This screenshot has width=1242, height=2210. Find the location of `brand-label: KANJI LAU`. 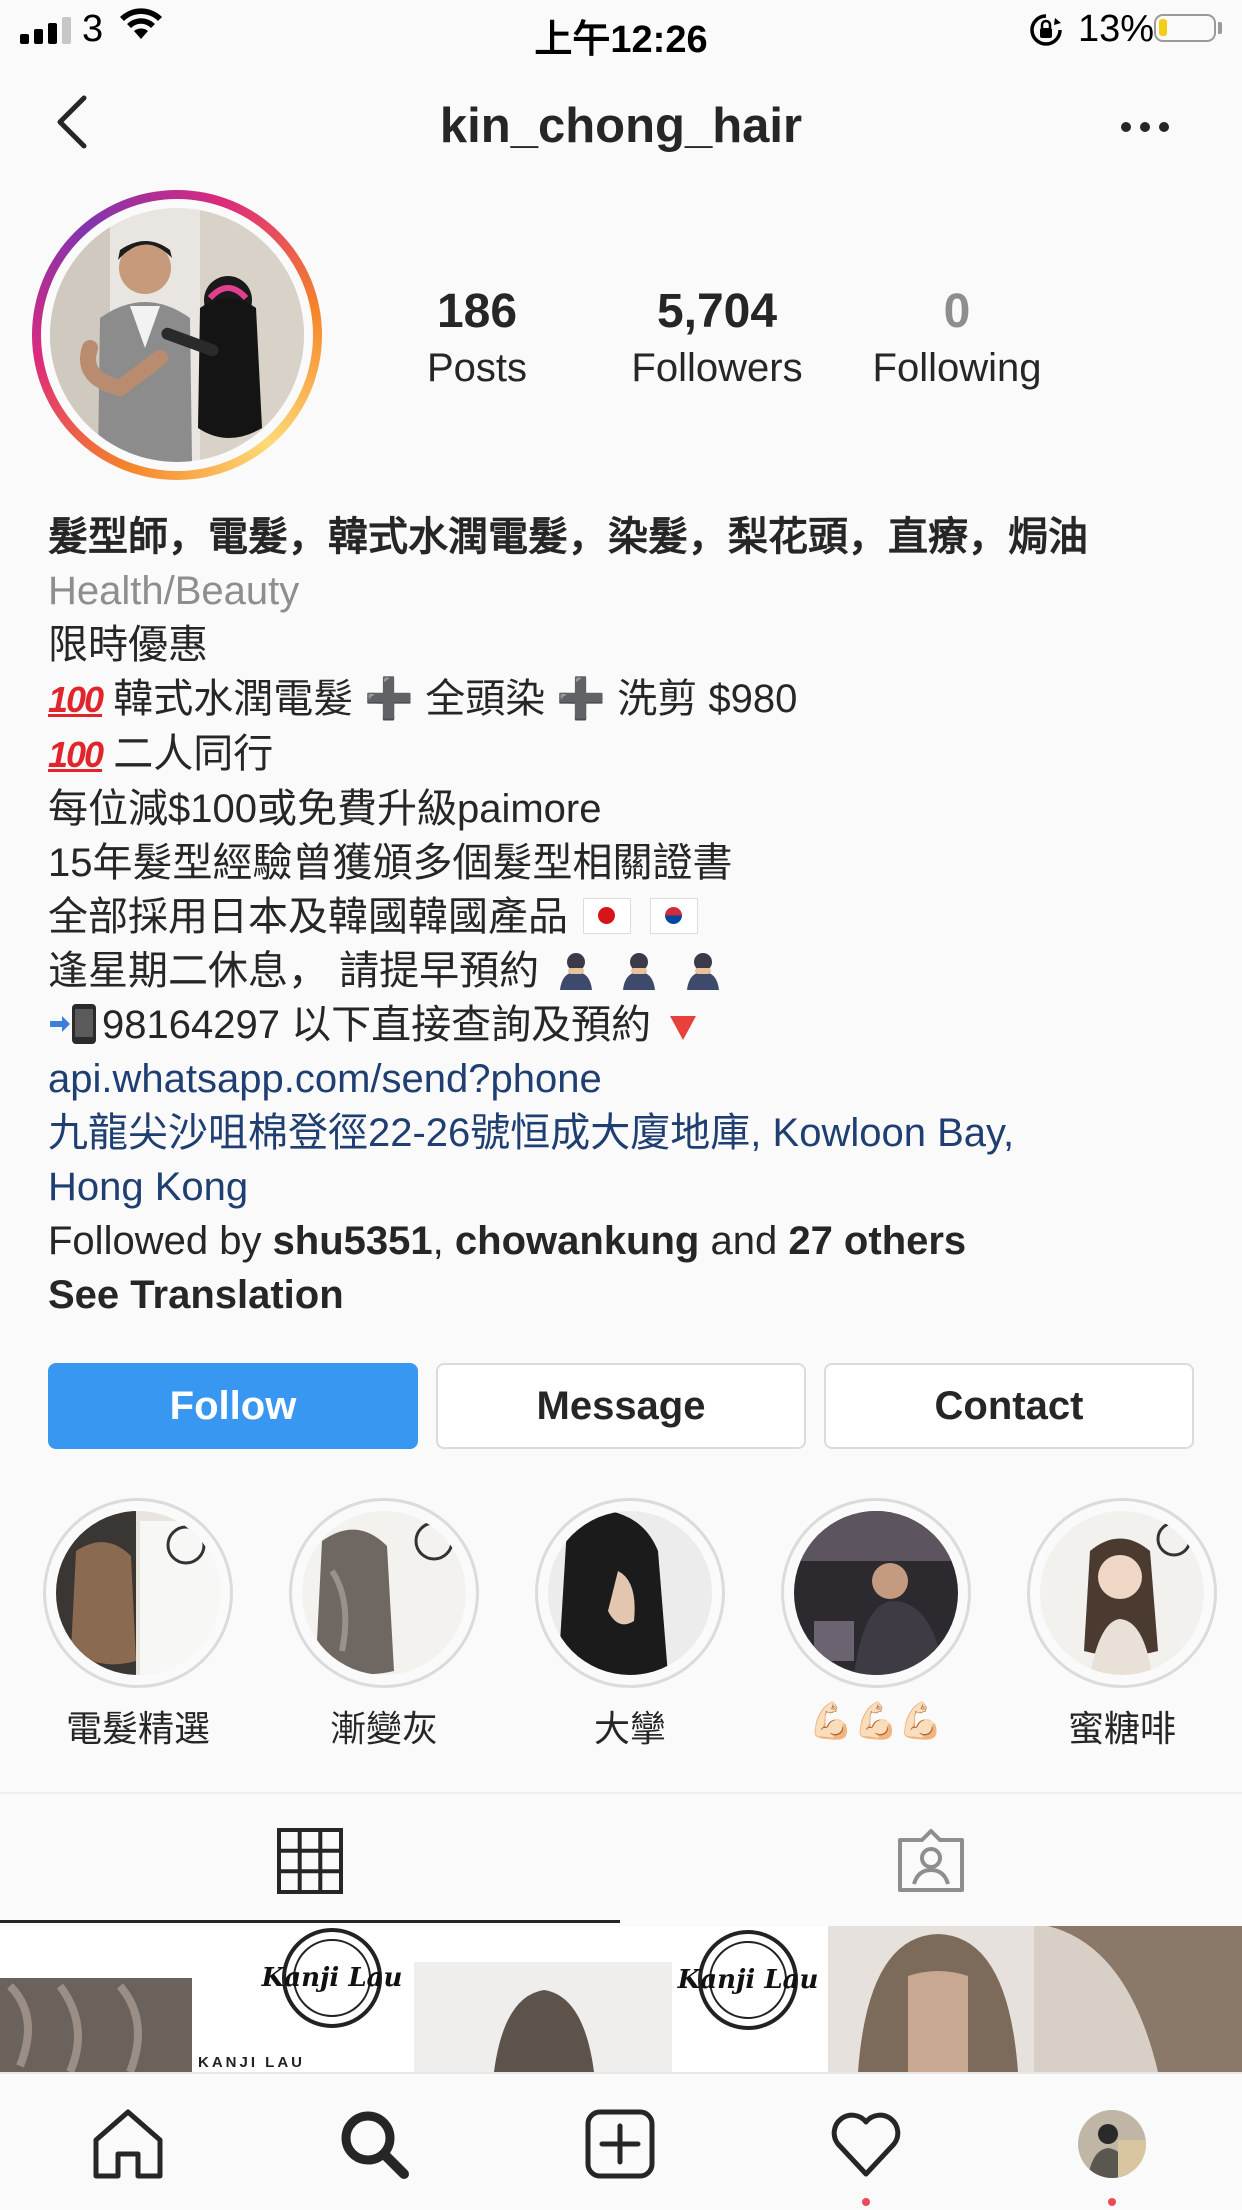

brand-label: KANJI LAU is located at coordinates (252, 2062).